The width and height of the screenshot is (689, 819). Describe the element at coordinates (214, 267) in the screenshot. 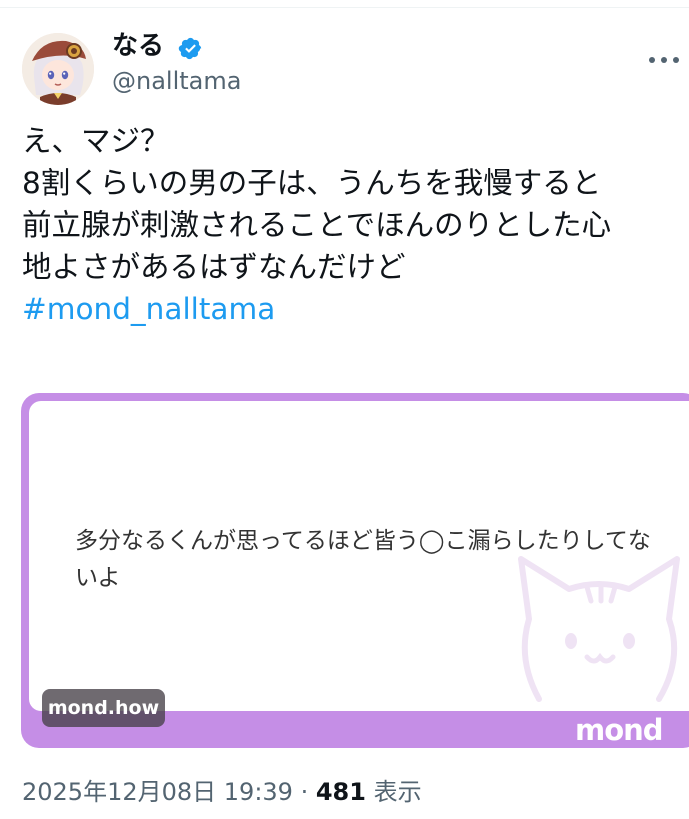

I see `tweet-text-line: 地よさがあるはずなんだけど` at that location.